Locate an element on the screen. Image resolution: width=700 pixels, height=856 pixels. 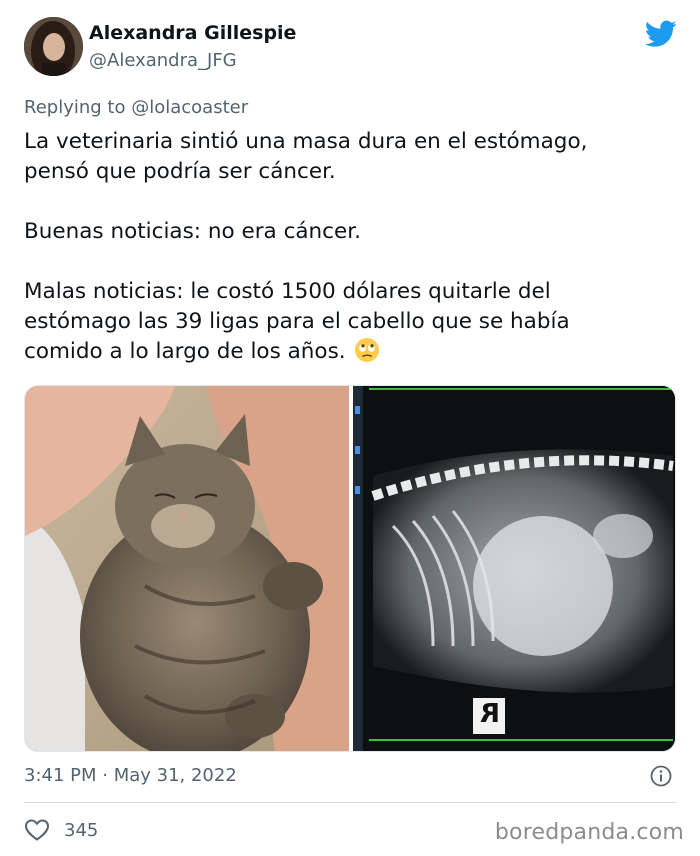
rolling-eyes-emoji-icon is located at coordinates (367, 350).